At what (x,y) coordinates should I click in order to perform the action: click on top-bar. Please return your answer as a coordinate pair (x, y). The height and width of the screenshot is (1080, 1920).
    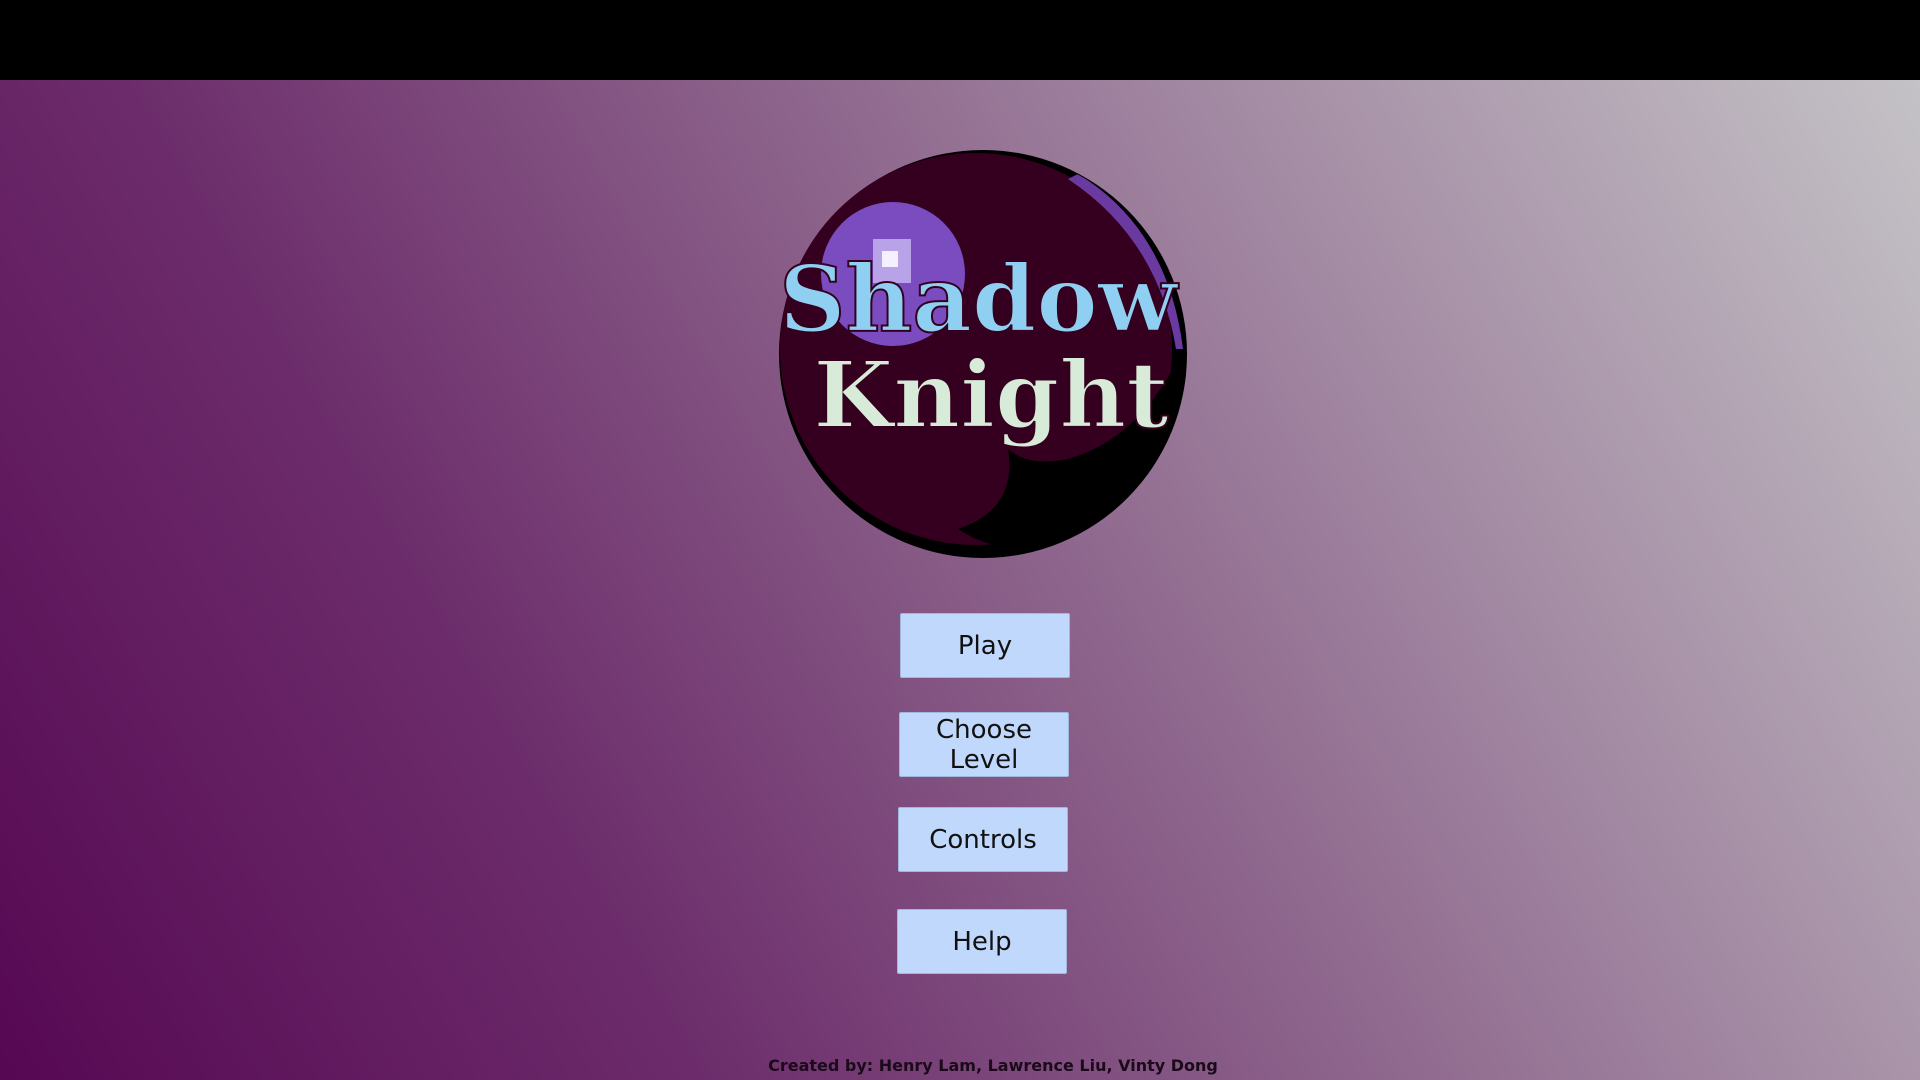
    Looking at the image, I should click on (960, 40).